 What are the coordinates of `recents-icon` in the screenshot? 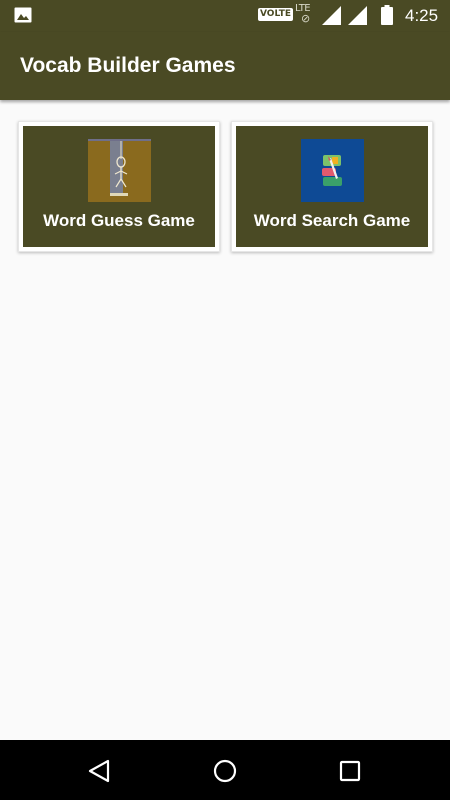 It's located at (350, 771).